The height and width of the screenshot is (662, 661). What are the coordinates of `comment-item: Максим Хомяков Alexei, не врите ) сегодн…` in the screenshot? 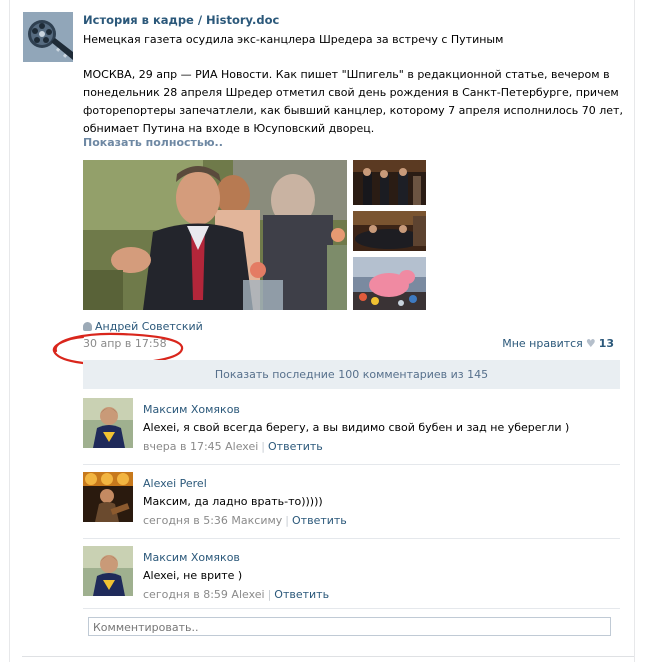 It's located at (351, 576).